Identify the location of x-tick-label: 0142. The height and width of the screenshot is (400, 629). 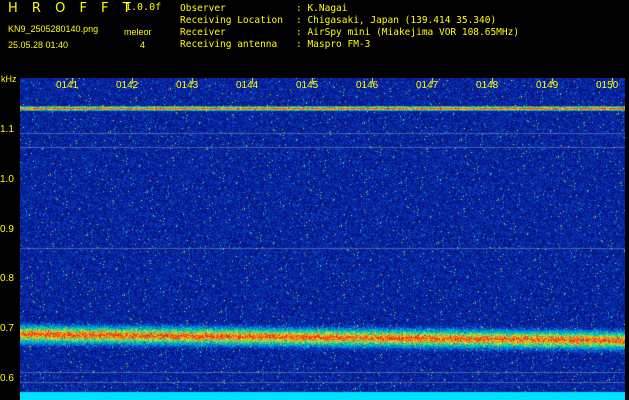
(127, 85).